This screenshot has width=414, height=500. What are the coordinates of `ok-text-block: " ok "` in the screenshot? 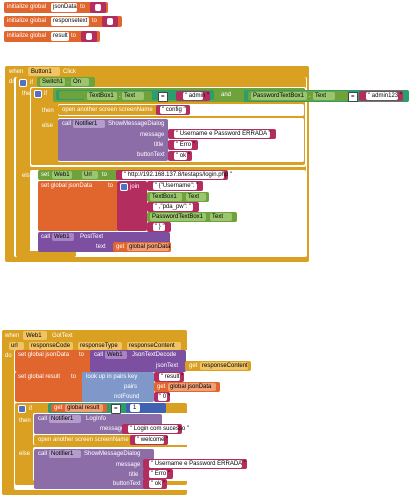 It's located at (180, 156).